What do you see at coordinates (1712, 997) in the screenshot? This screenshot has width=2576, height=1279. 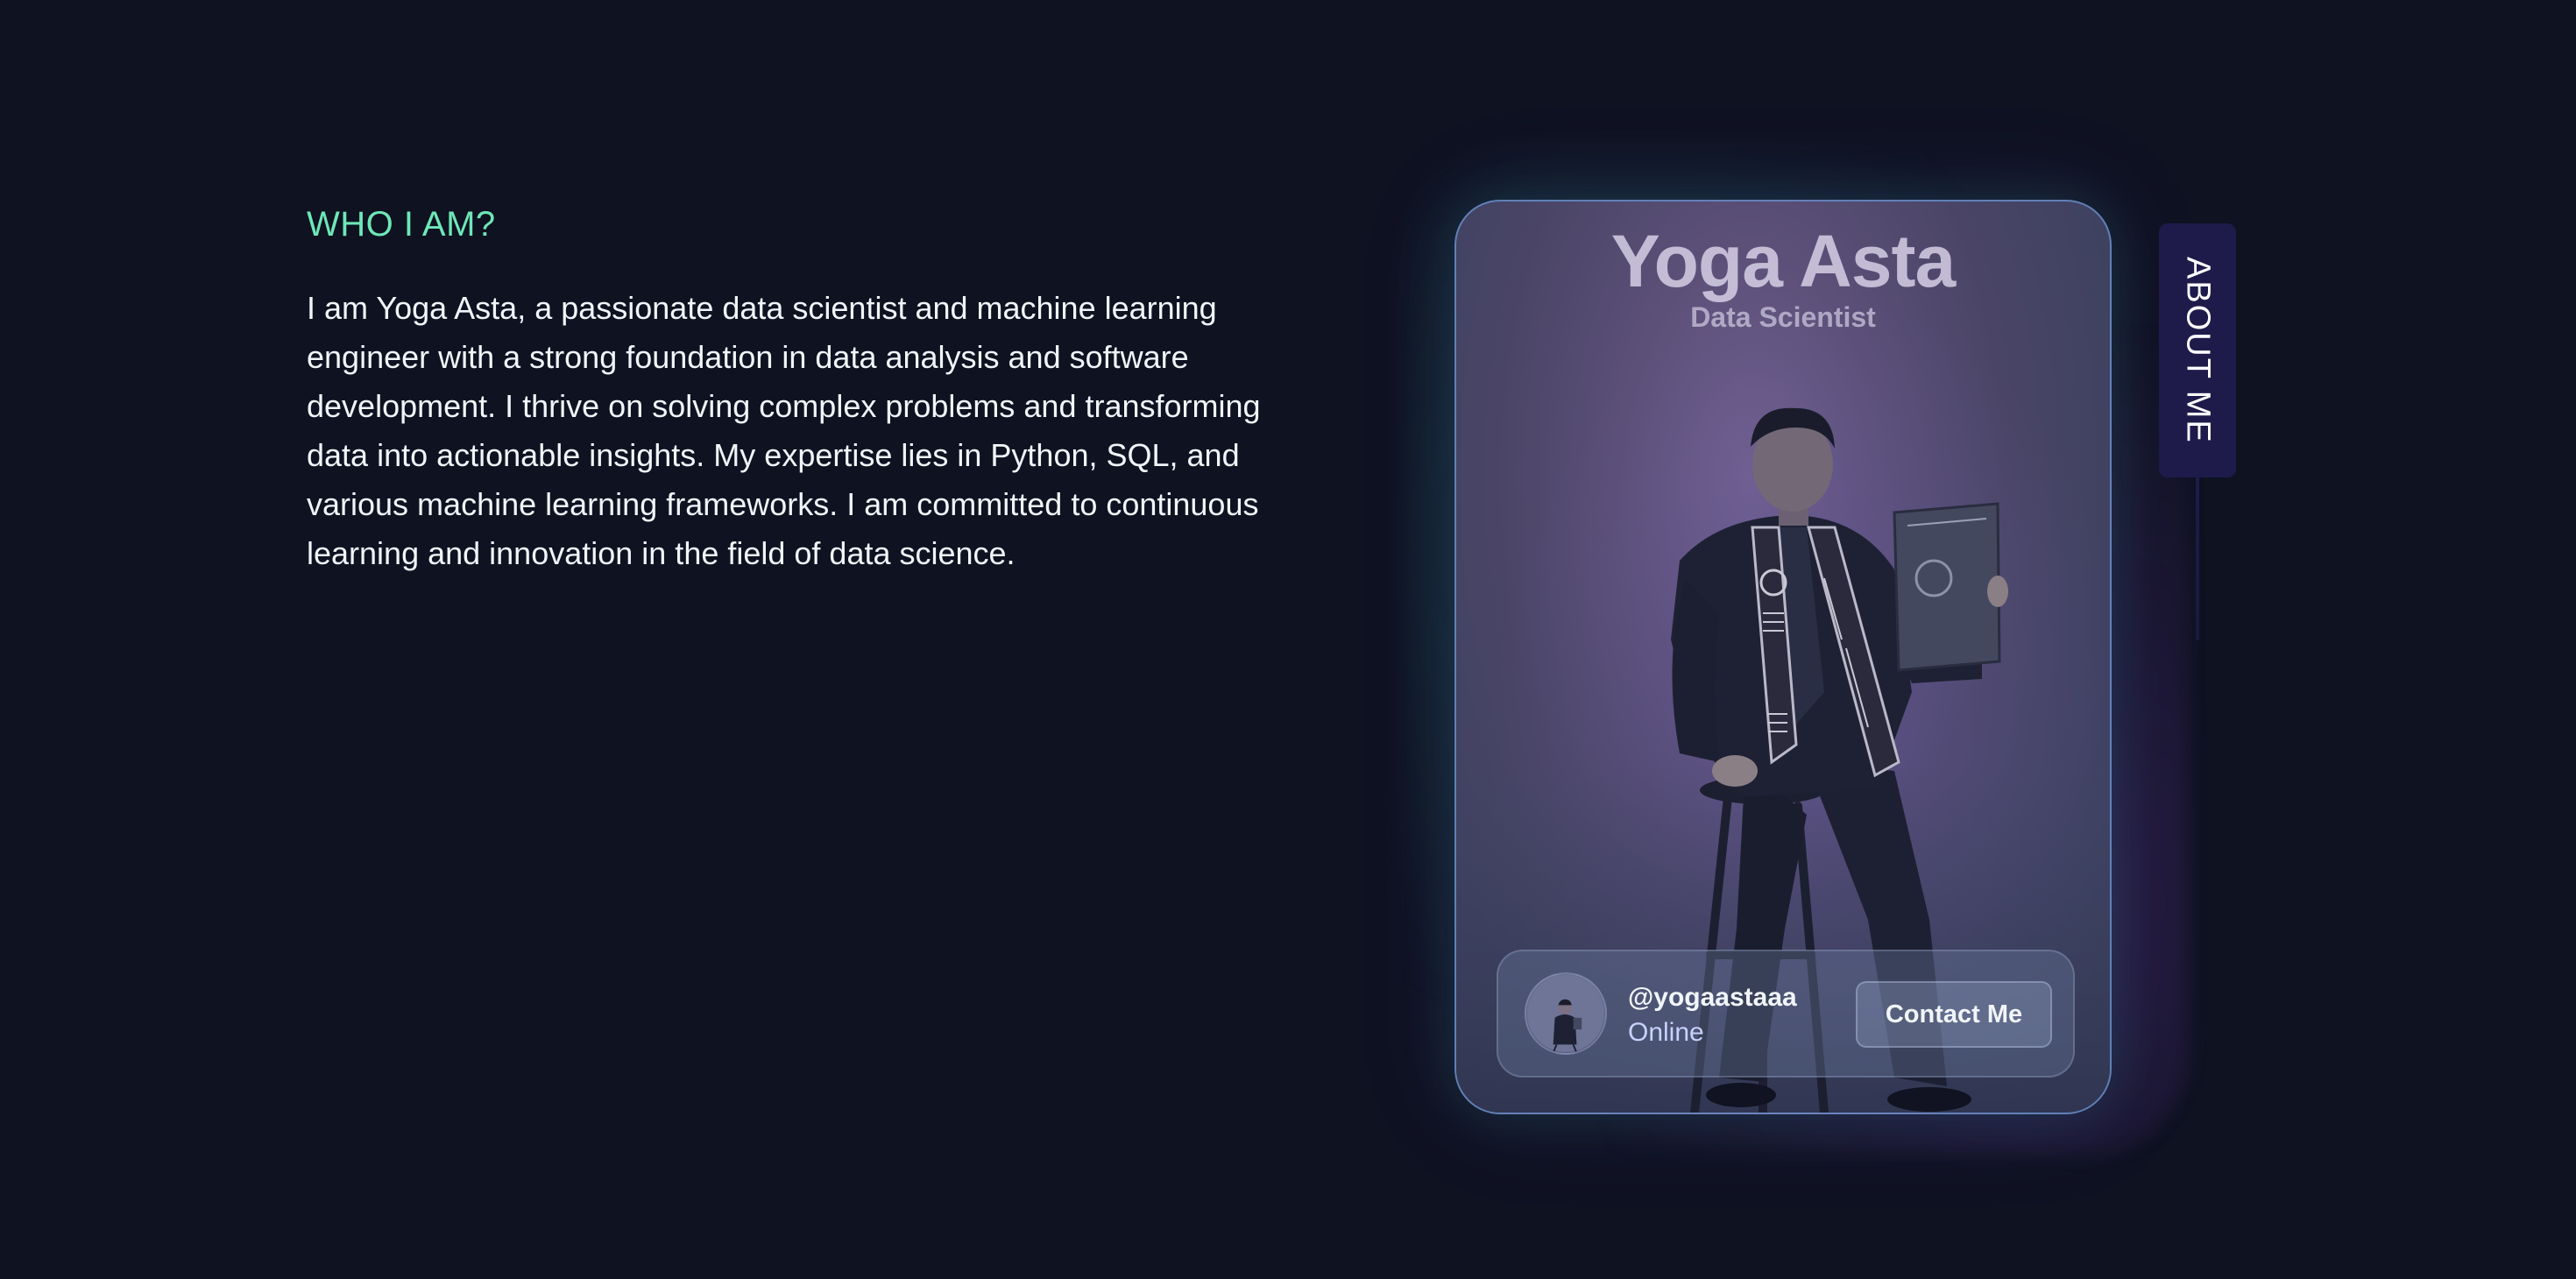 I see `profile-handle: @yogaastaaa` at bounding box center [1712, 997].